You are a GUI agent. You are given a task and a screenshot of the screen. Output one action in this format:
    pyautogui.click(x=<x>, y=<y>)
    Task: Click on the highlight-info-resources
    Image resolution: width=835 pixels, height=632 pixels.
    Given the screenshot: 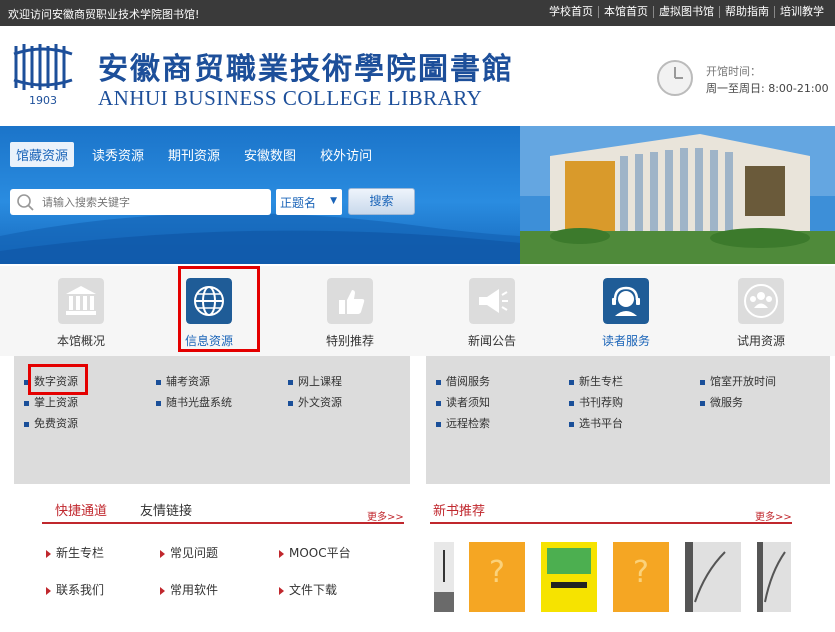 What is the action you would take?
    pyautogui.click(x=219, y=309)
    